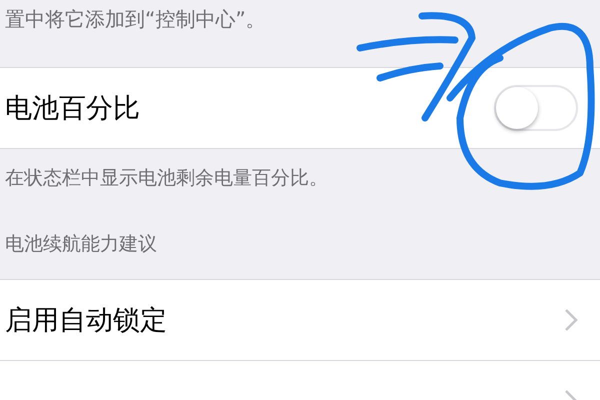 The width and height of the screenshot is (600, 400). I want to click on row-label: 启用自动锁定, so click(86, 320).